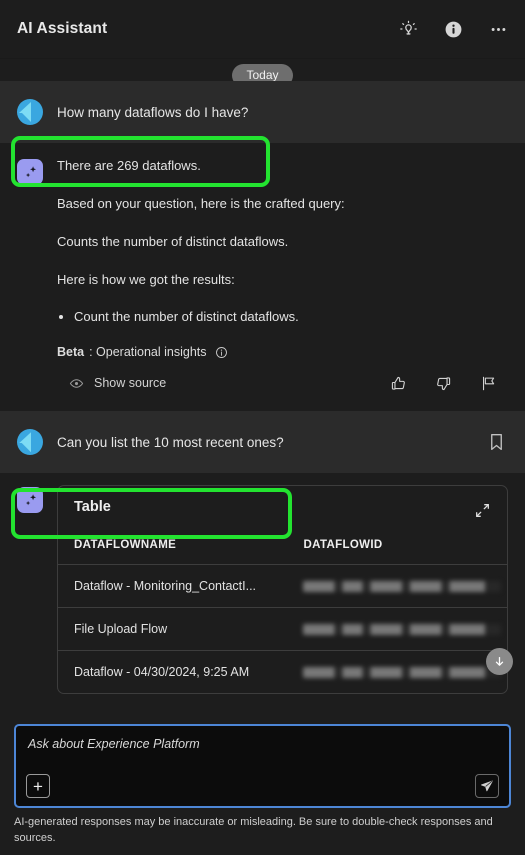 The height and width of the screenshot is (855, 525). Describe the element at coordinates (146, 279) in the screenshot. I see `assistant-paragraph: Here is how we got the results:` at that location.